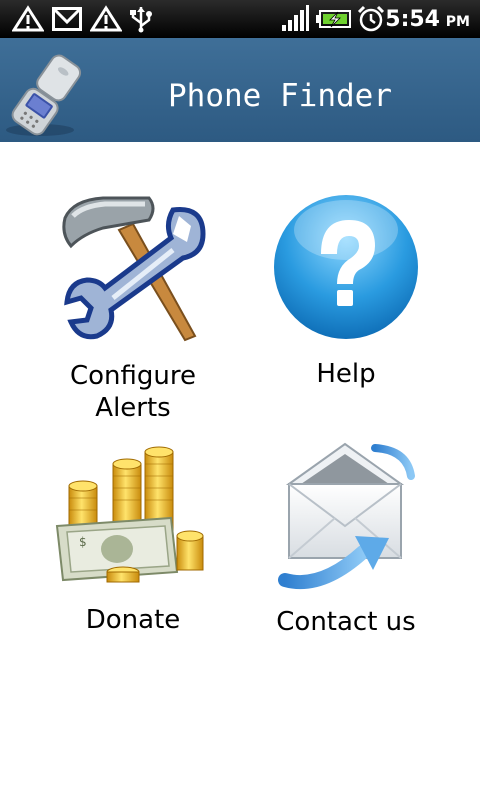 The height and width of the screenshot is (800, 480). What do you see at coordinates (333, 19) in the screenshot?
I see `battery-charging-icon` at bounding box center [333, 19].